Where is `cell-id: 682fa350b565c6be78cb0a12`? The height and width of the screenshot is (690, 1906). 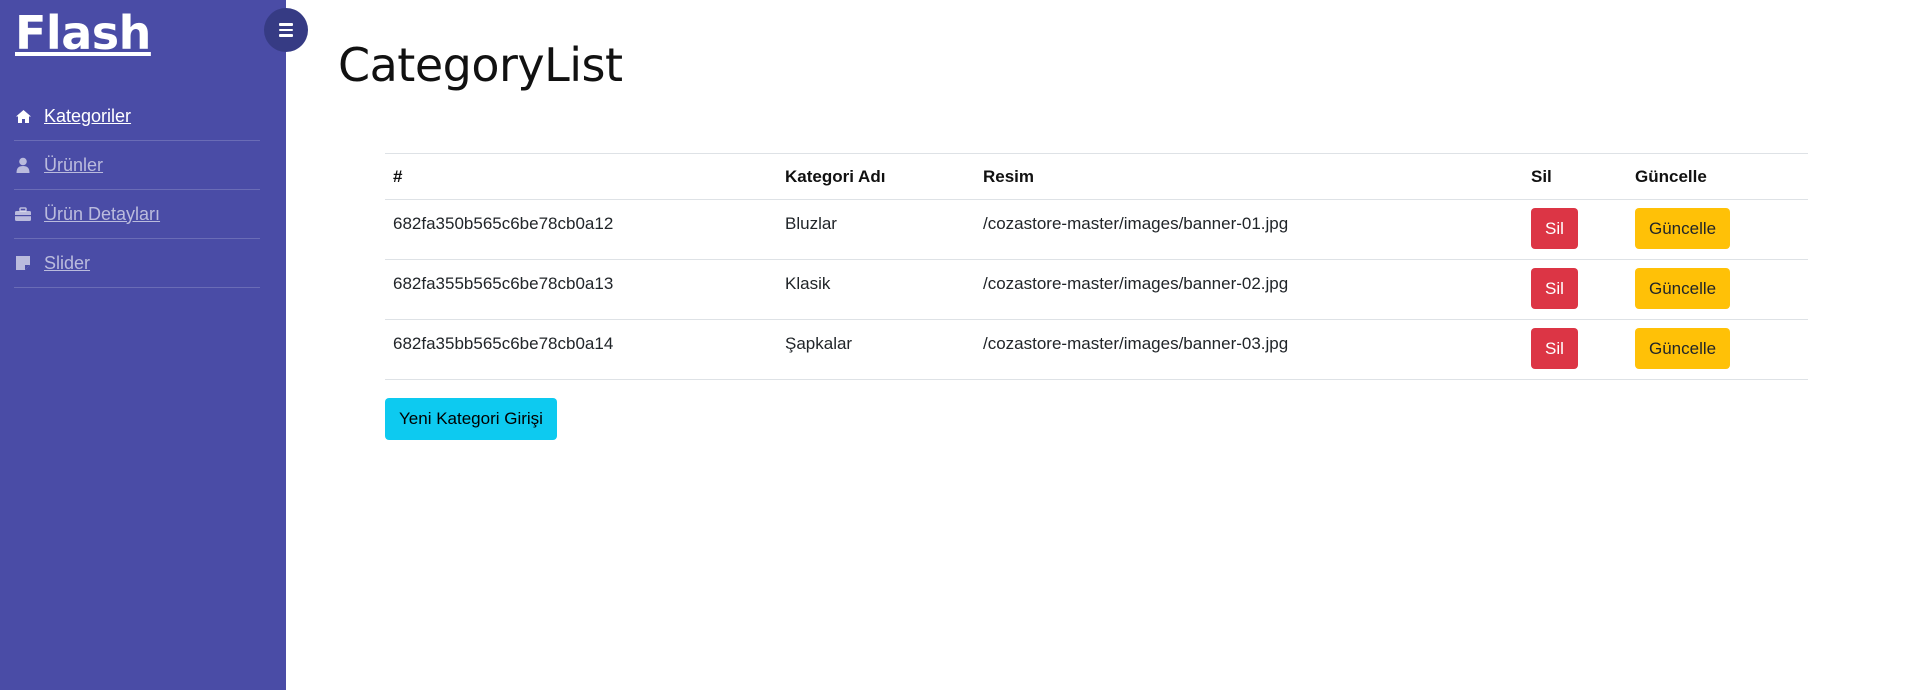
cell-id: 682fa350b565c6be78cb0a12 is located at coordinates (581, 229).